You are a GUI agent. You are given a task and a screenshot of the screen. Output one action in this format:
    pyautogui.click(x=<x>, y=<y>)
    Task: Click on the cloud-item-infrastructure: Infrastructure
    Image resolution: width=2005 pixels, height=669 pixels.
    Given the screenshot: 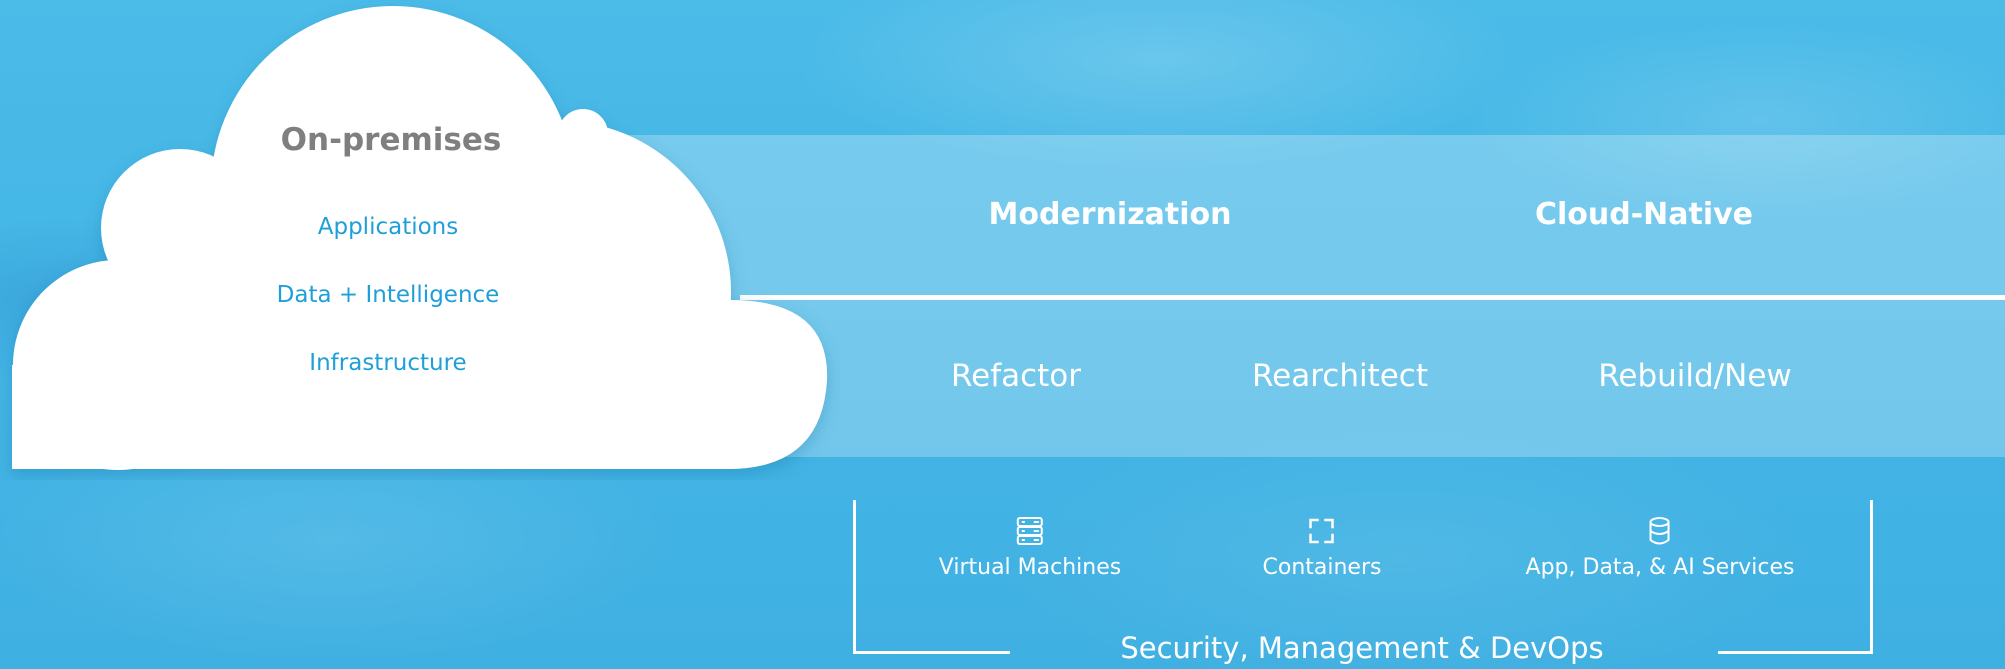 What is the action you would take?
    pyautogui.click(x=388, y=363)
    